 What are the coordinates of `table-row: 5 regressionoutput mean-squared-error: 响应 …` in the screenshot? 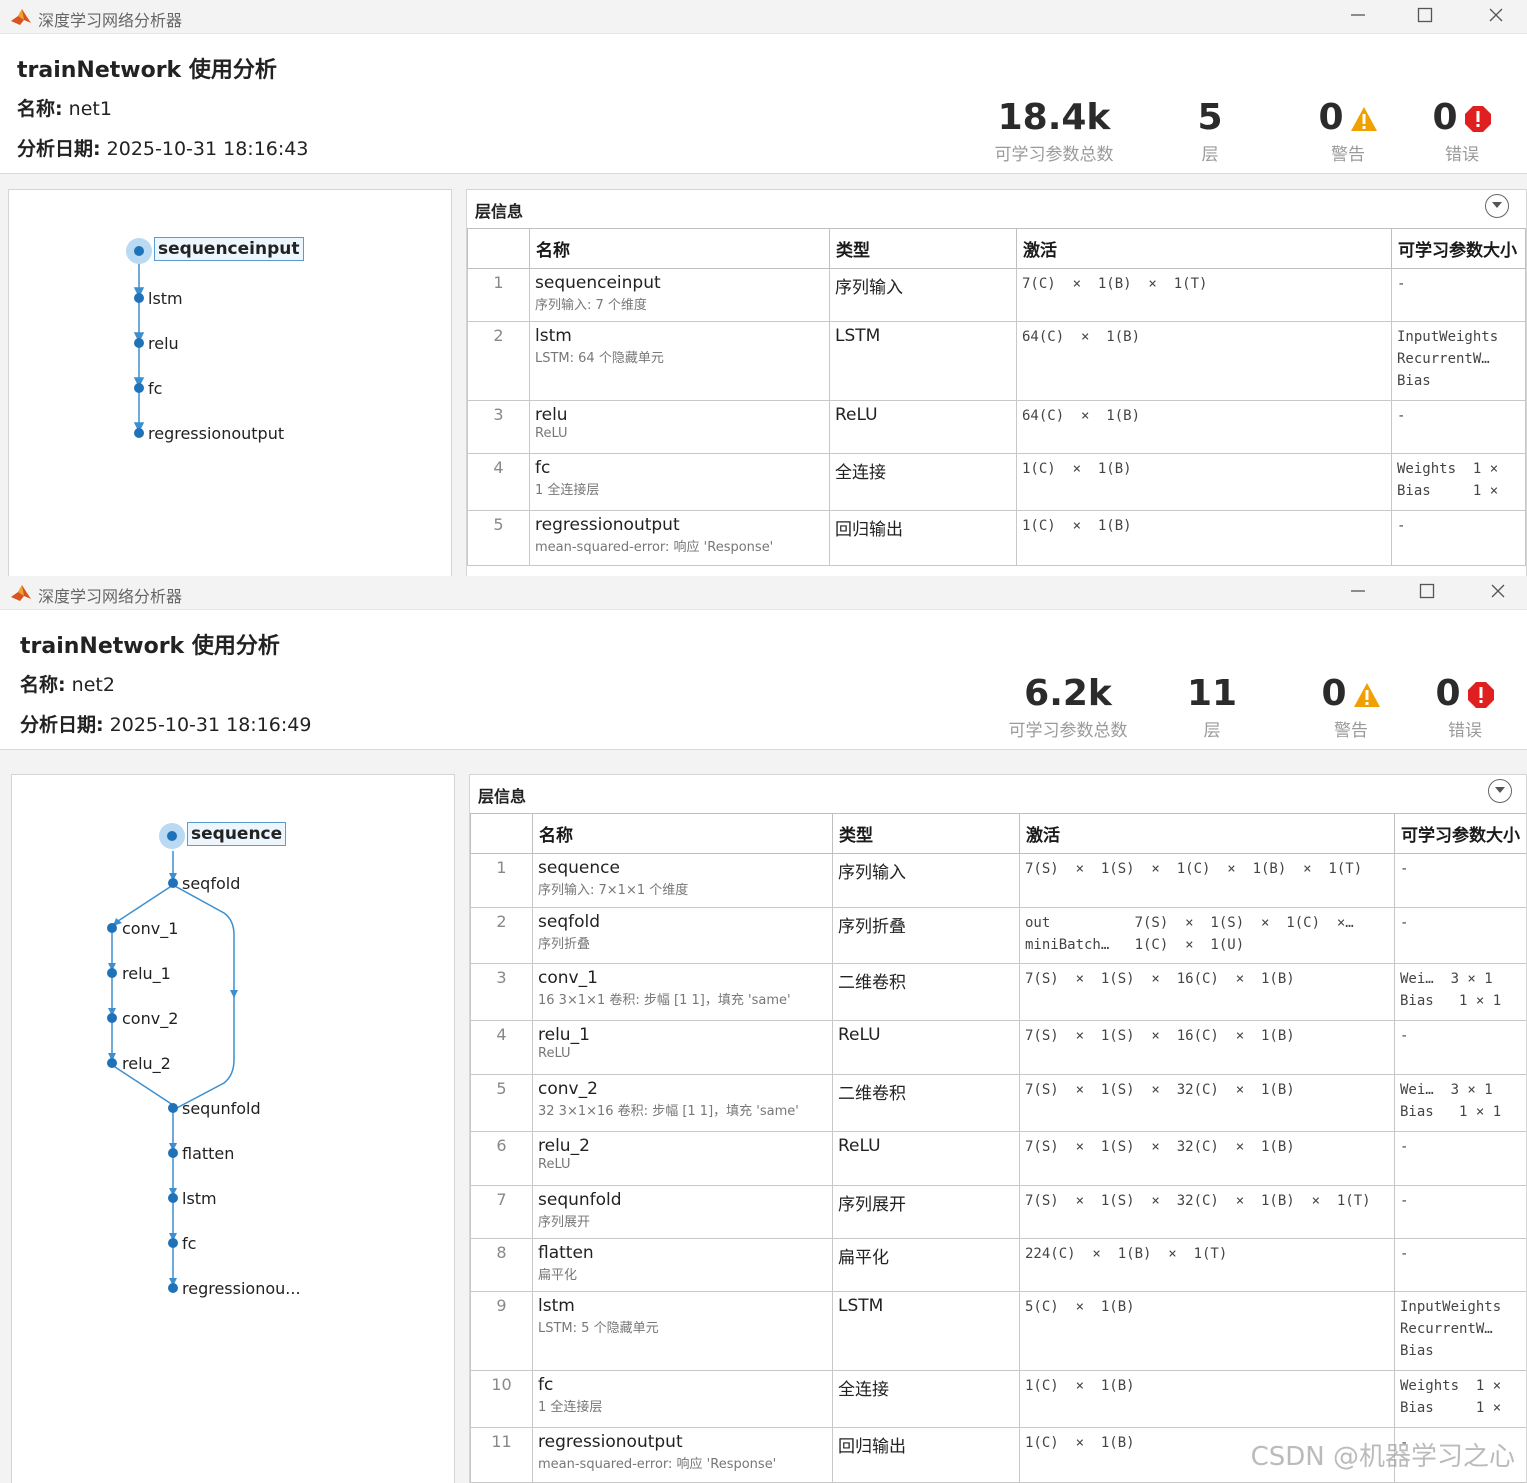 It's located at (996, 538).